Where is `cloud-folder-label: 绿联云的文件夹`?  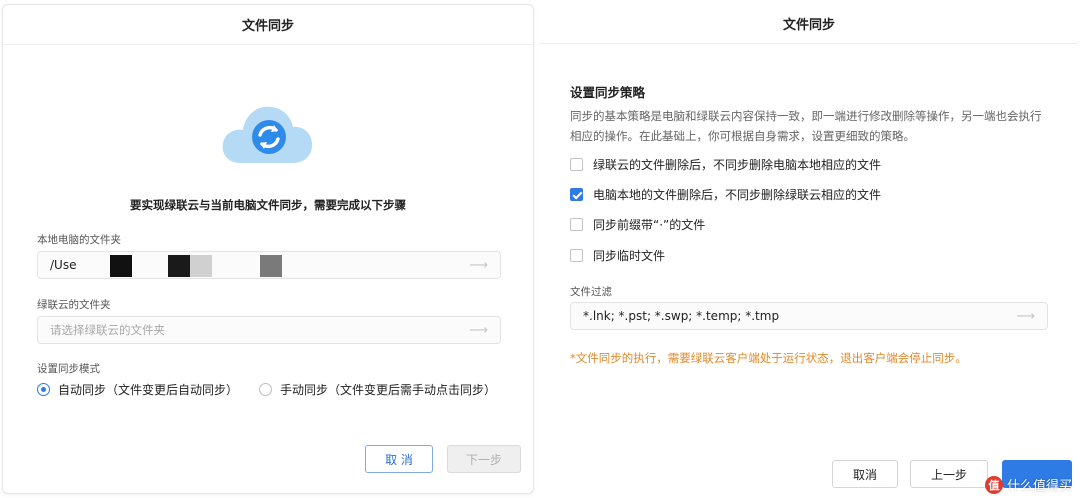
cloud-folder-label: 绿联云的文件夹 is located at coordinates (74, 305).